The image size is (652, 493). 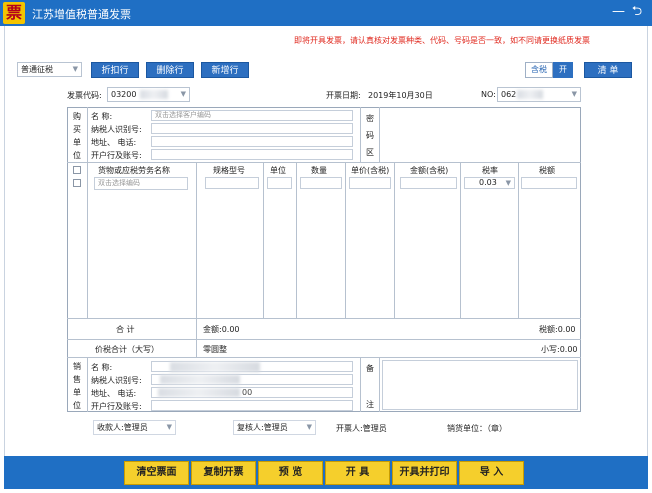 What do you see at coordinates (84, 95) in the screenshot?
I see `invoice-code-label: 发票代码:` at bounding box center [84, 95].